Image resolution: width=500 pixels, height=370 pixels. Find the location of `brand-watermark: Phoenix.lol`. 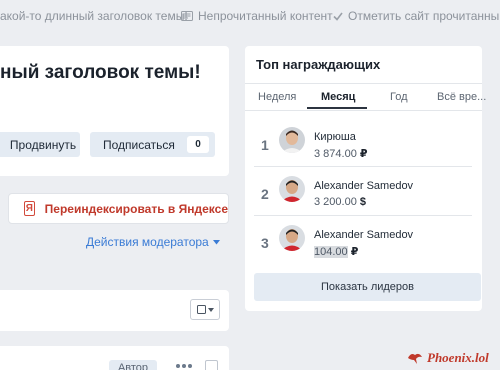

brand-watermark: Phoenix.lol is located at coordinates (448, 358).